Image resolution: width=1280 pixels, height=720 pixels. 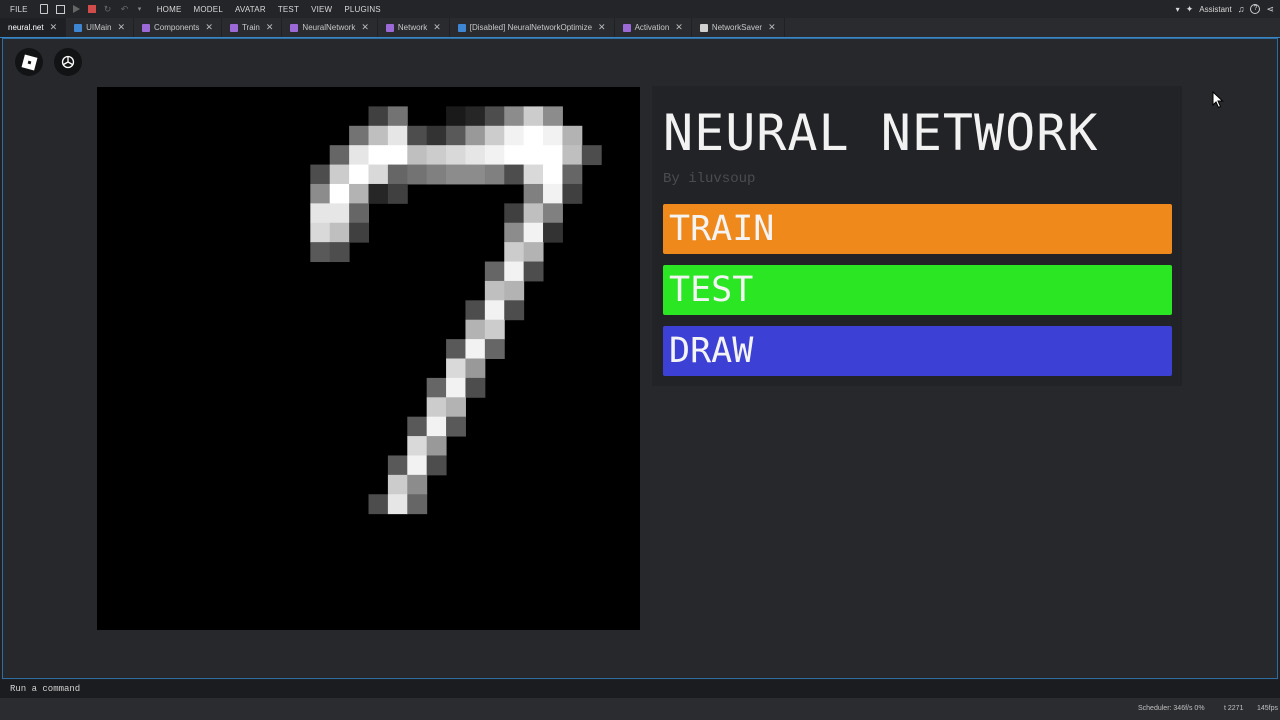 What do you see at coordinates (722, 229) in the screenshot?
I see `train-button-label: TRAIN` at bounding box center [722, 229].